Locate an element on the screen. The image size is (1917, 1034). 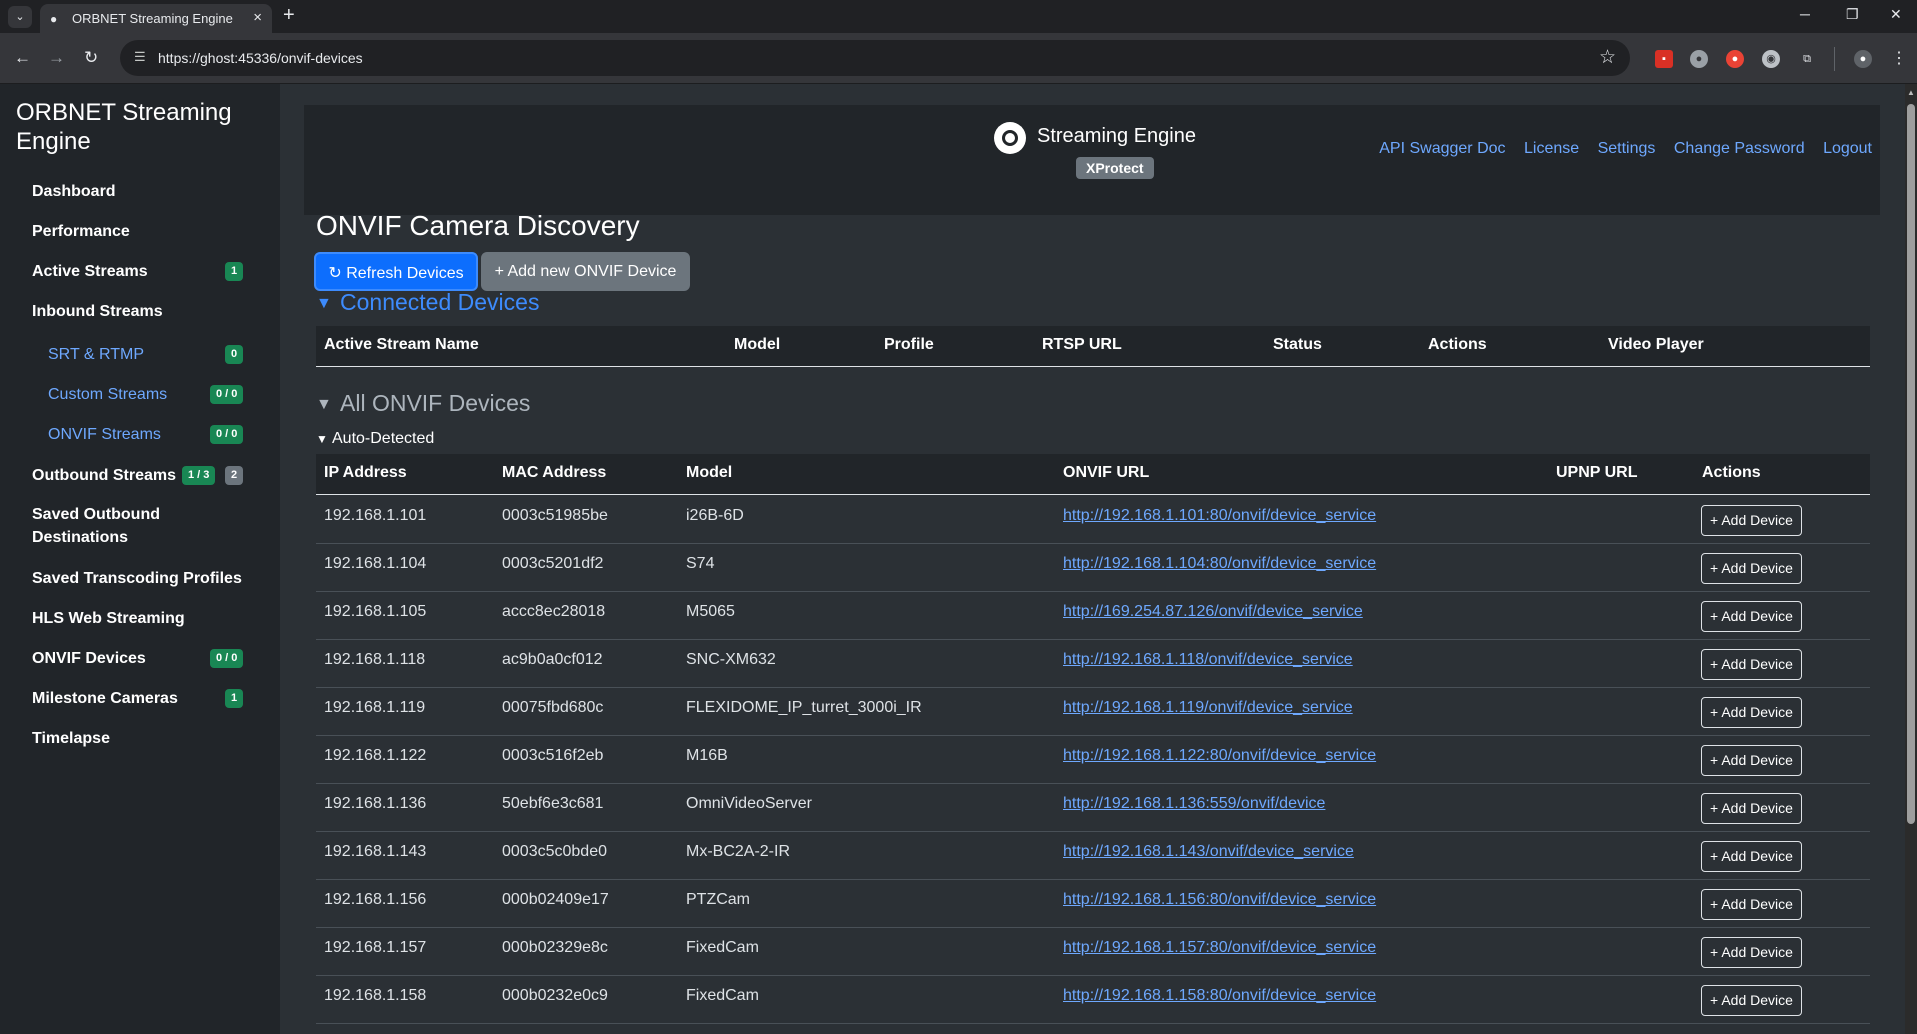
bookmark-star-icon: ☆ is located at coordinates (1607, 57).